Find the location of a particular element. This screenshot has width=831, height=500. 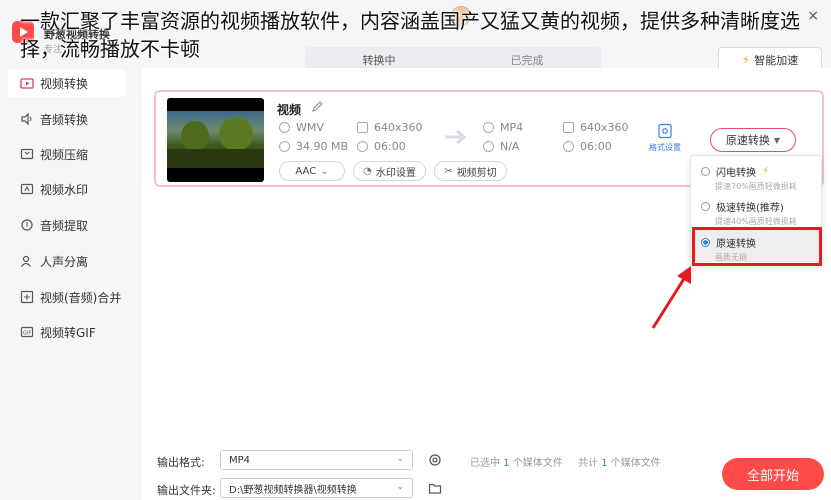

sidebar-item-label: 视频水印 is located at coordinates (64, 189).